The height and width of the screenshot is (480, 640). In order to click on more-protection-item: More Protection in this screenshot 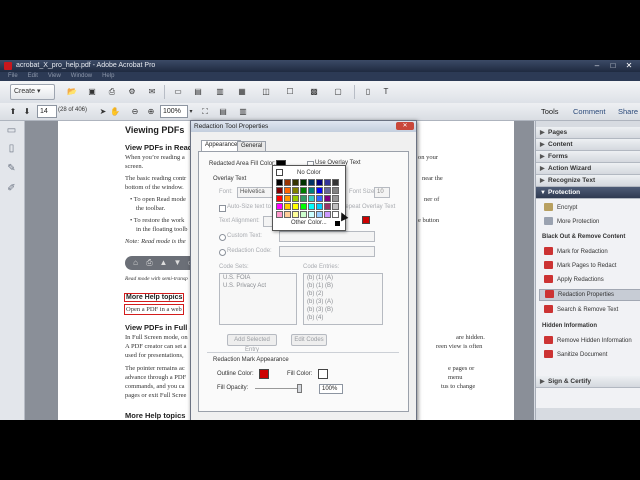, I will do `click(571, 222)`.